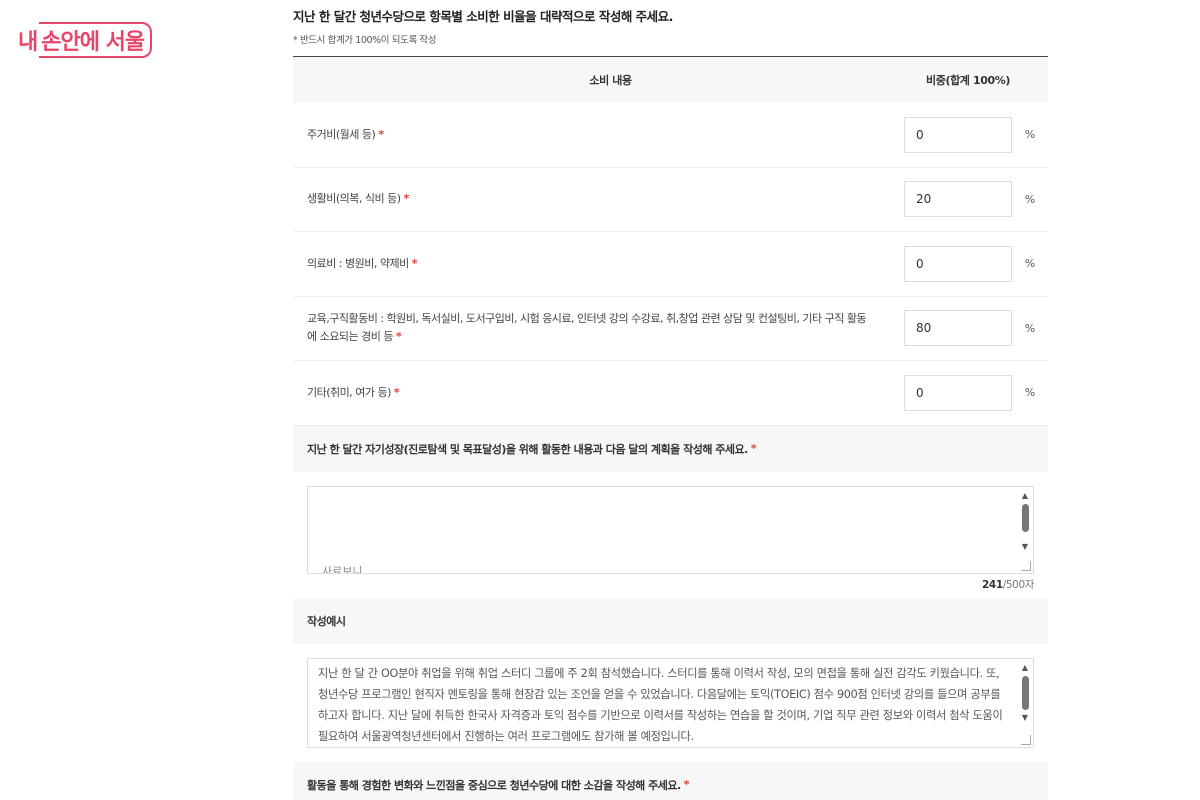 This screenshot has height=800, width=1200. Describe the element at coordinates (1008, 584) in the screenshot. I see `char-counter: 241/500자` at that location.